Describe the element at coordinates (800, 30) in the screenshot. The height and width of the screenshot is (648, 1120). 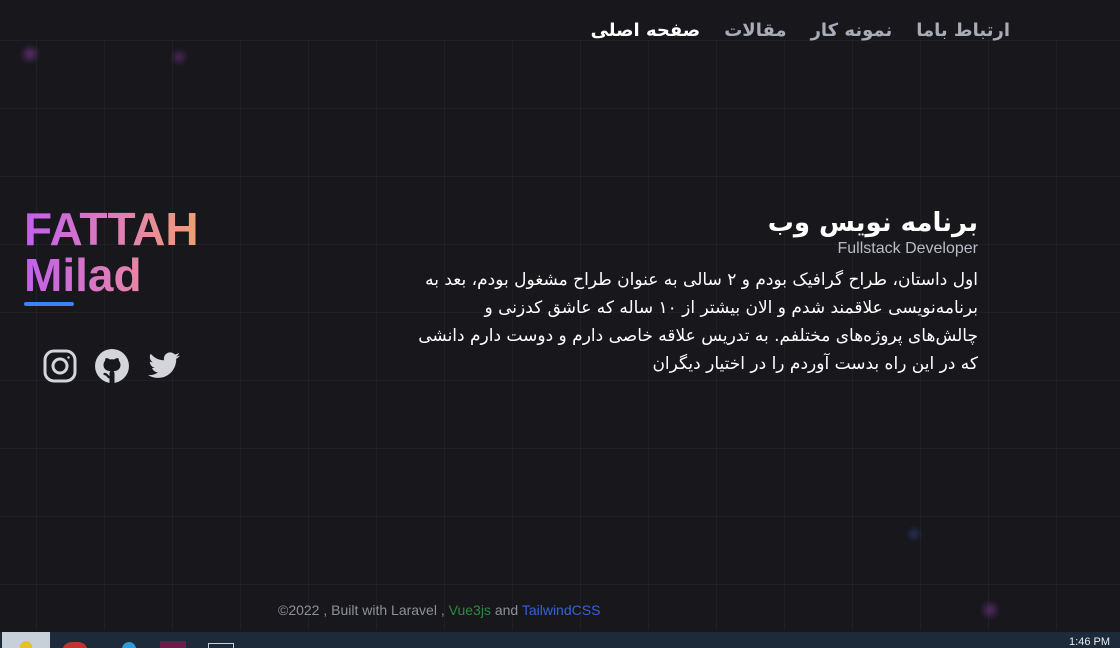
I see `main-nav: صفحه اصلی مقالات نمونه کار ارتباط باما` at that location.